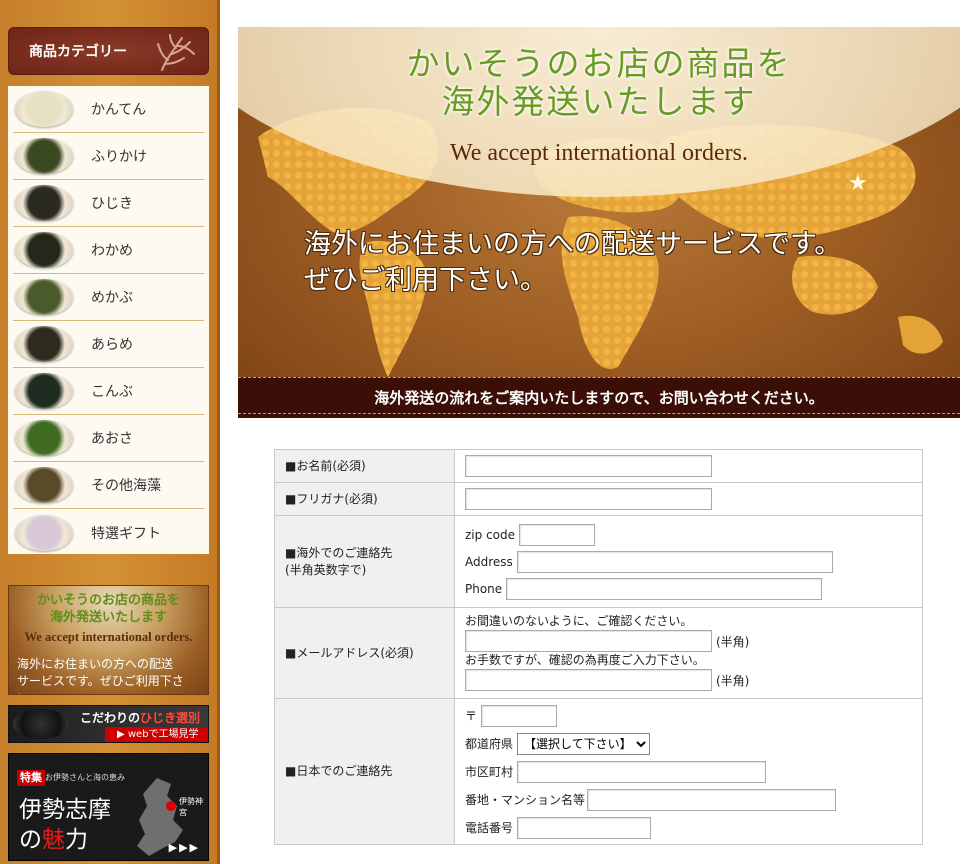 The height and width of the screenshot is (864, 978). Describe the element at coordinates (339, 552) in the screenshot. I see `overseas-contact-label-line1: ■海外でのご連絡先` at that location.